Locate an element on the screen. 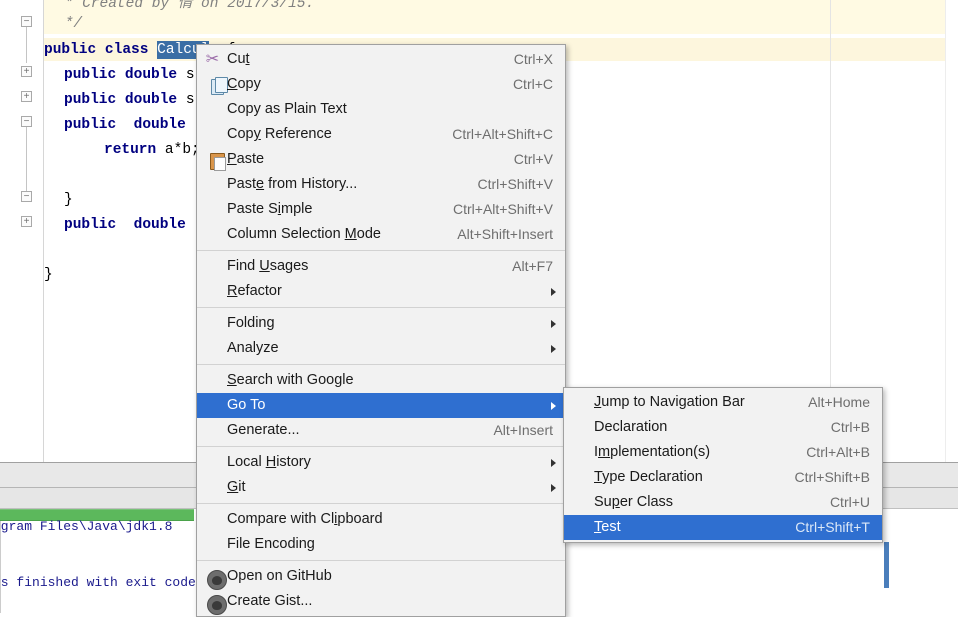 This screenshot has height=617, width=958. menu-item-label: Paste Simple is located at coordinates (270, 209).